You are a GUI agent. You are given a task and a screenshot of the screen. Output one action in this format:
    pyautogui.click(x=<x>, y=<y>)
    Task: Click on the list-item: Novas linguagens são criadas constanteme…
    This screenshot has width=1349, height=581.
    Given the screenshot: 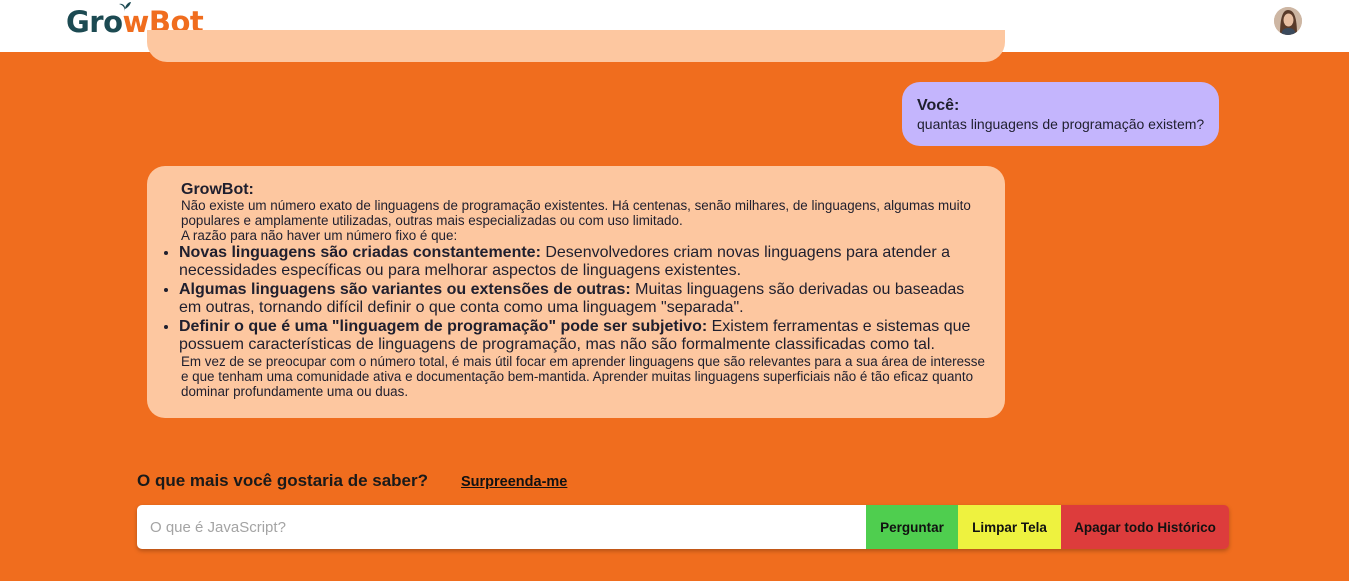 What is the action you would take?
    pyautogui.click(x=582, y=261)
    